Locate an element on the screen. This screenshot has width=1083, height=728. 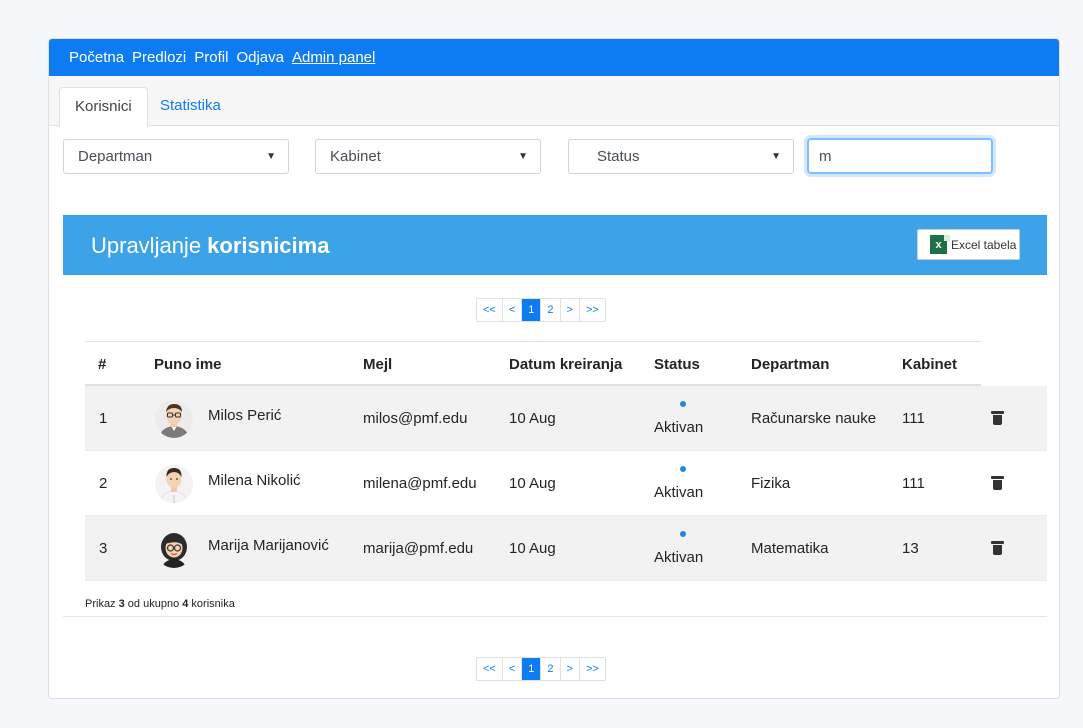
nav-admin-panel: Admin panel is located at coordinates (333, 57).